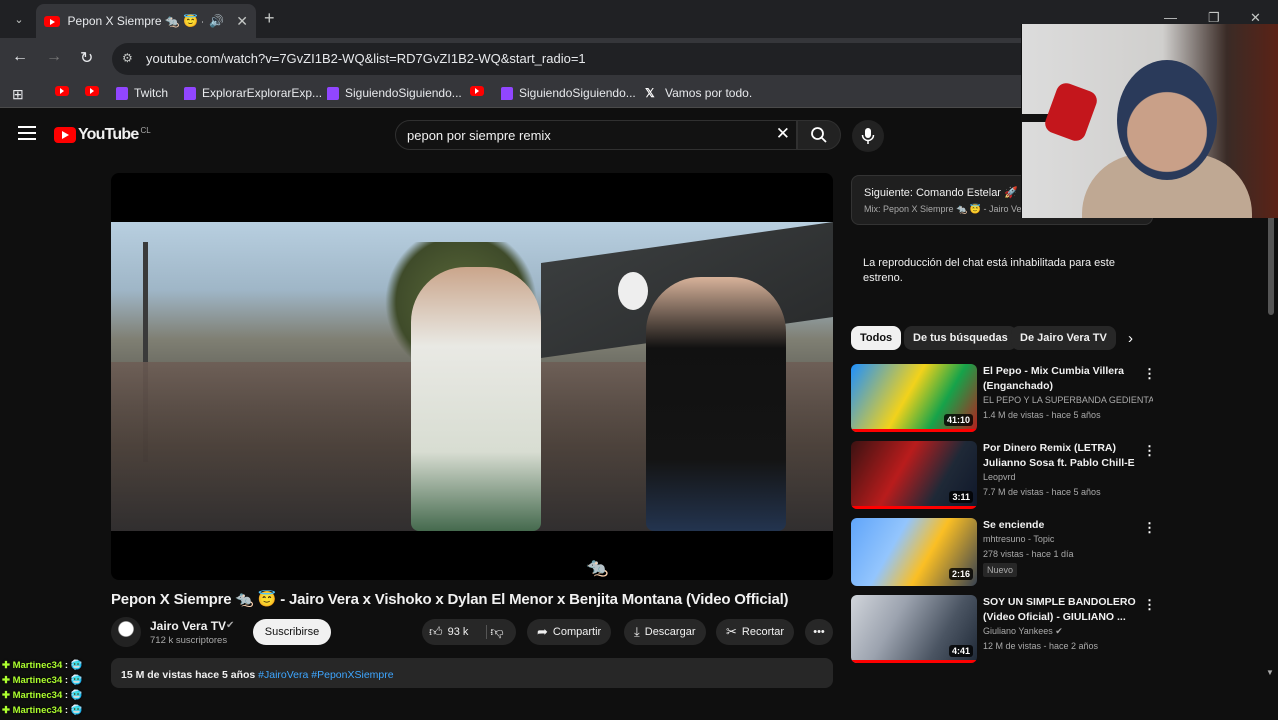 The height and width of the screenshot is (720, 1278). Describe the element at coordinates (436, 632) in the screenshot. I see `thumbs-up-icon: 👍︎` at that location.